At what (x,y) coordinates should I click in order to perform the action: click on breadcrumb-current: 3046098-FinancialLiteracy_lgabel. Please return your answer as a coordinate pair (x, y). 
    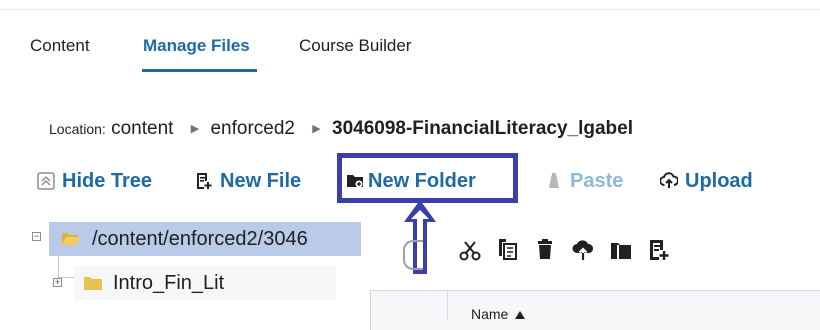
    Looking at the image, I should click on (483, 128).